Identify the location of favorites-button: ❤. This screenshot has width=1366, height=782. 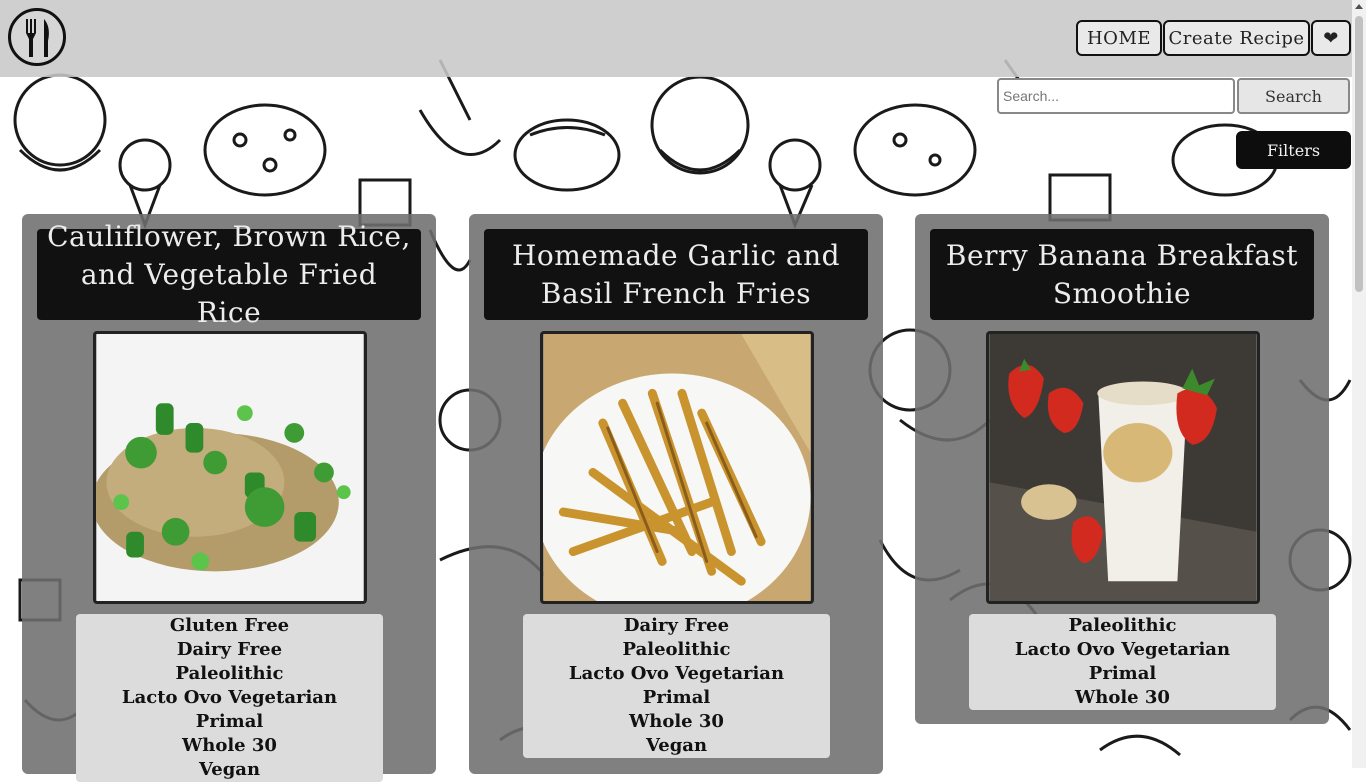
(1331, 38).